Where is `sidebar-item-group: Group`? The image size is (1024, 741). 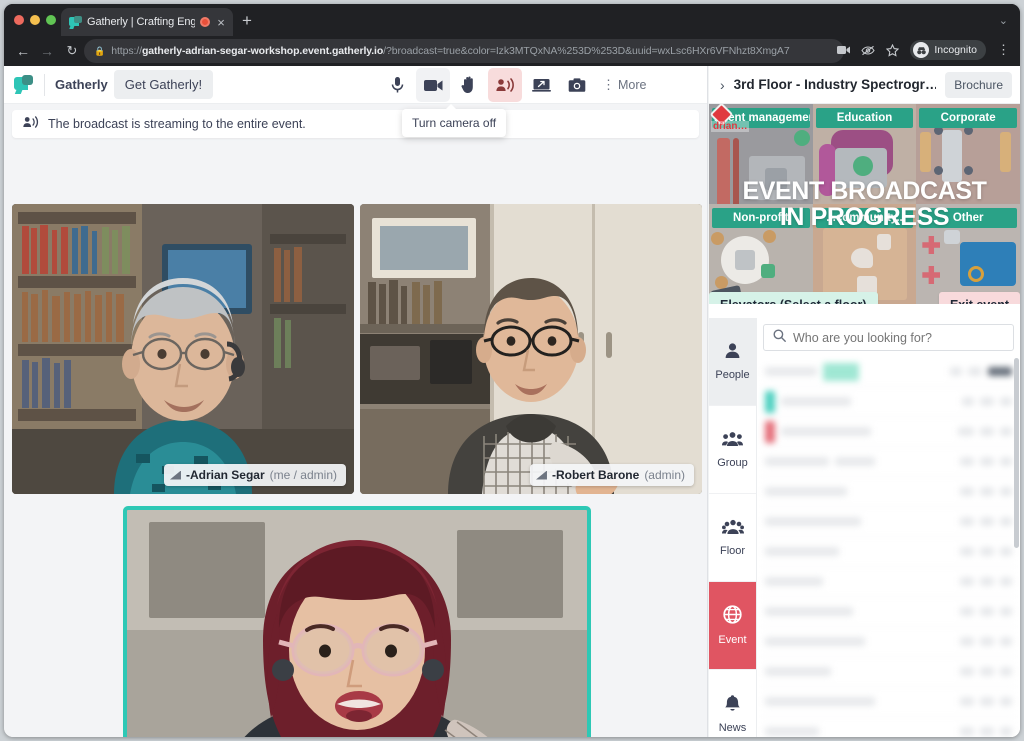
sidebar-item-group: Group is located at coordinates (732, 450).